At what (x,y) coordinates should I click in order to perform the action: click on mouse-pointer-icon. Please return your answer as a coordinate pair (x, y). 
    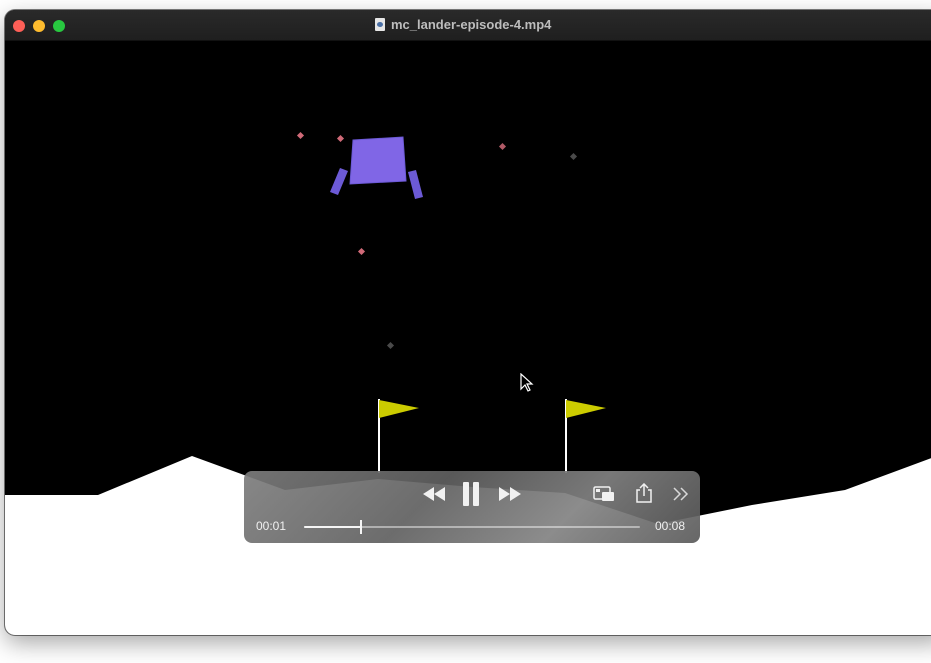
    Looking at the image, I should click on (527, 382).